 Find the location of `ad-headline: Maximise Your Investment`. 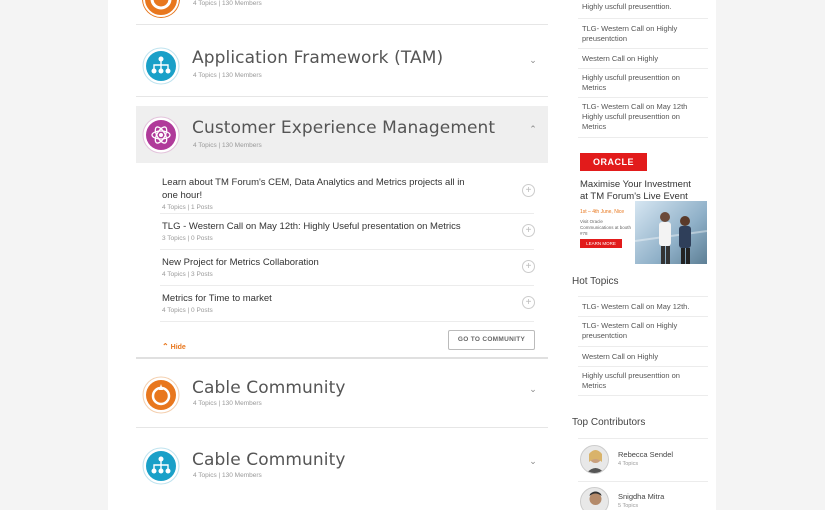

ad-headline: Maximise Your Investment is located at coordinates (635, 184).